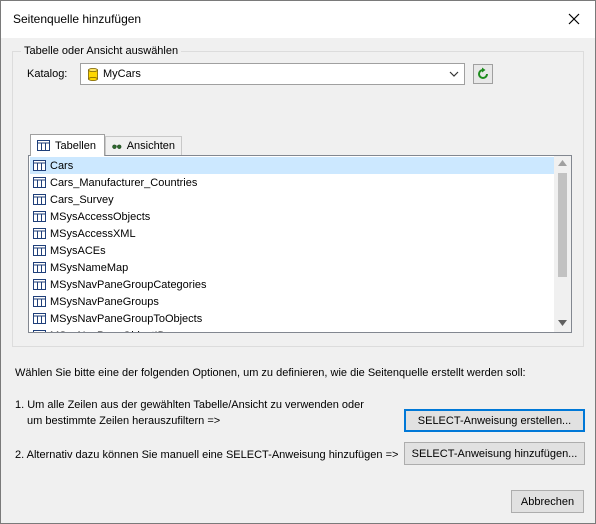 Image resolution: width=596 pixels, height=524 pixels. Describe the element at coordinates (454, 74) in the screenshot. I see `chevron-down-icon` at that location.